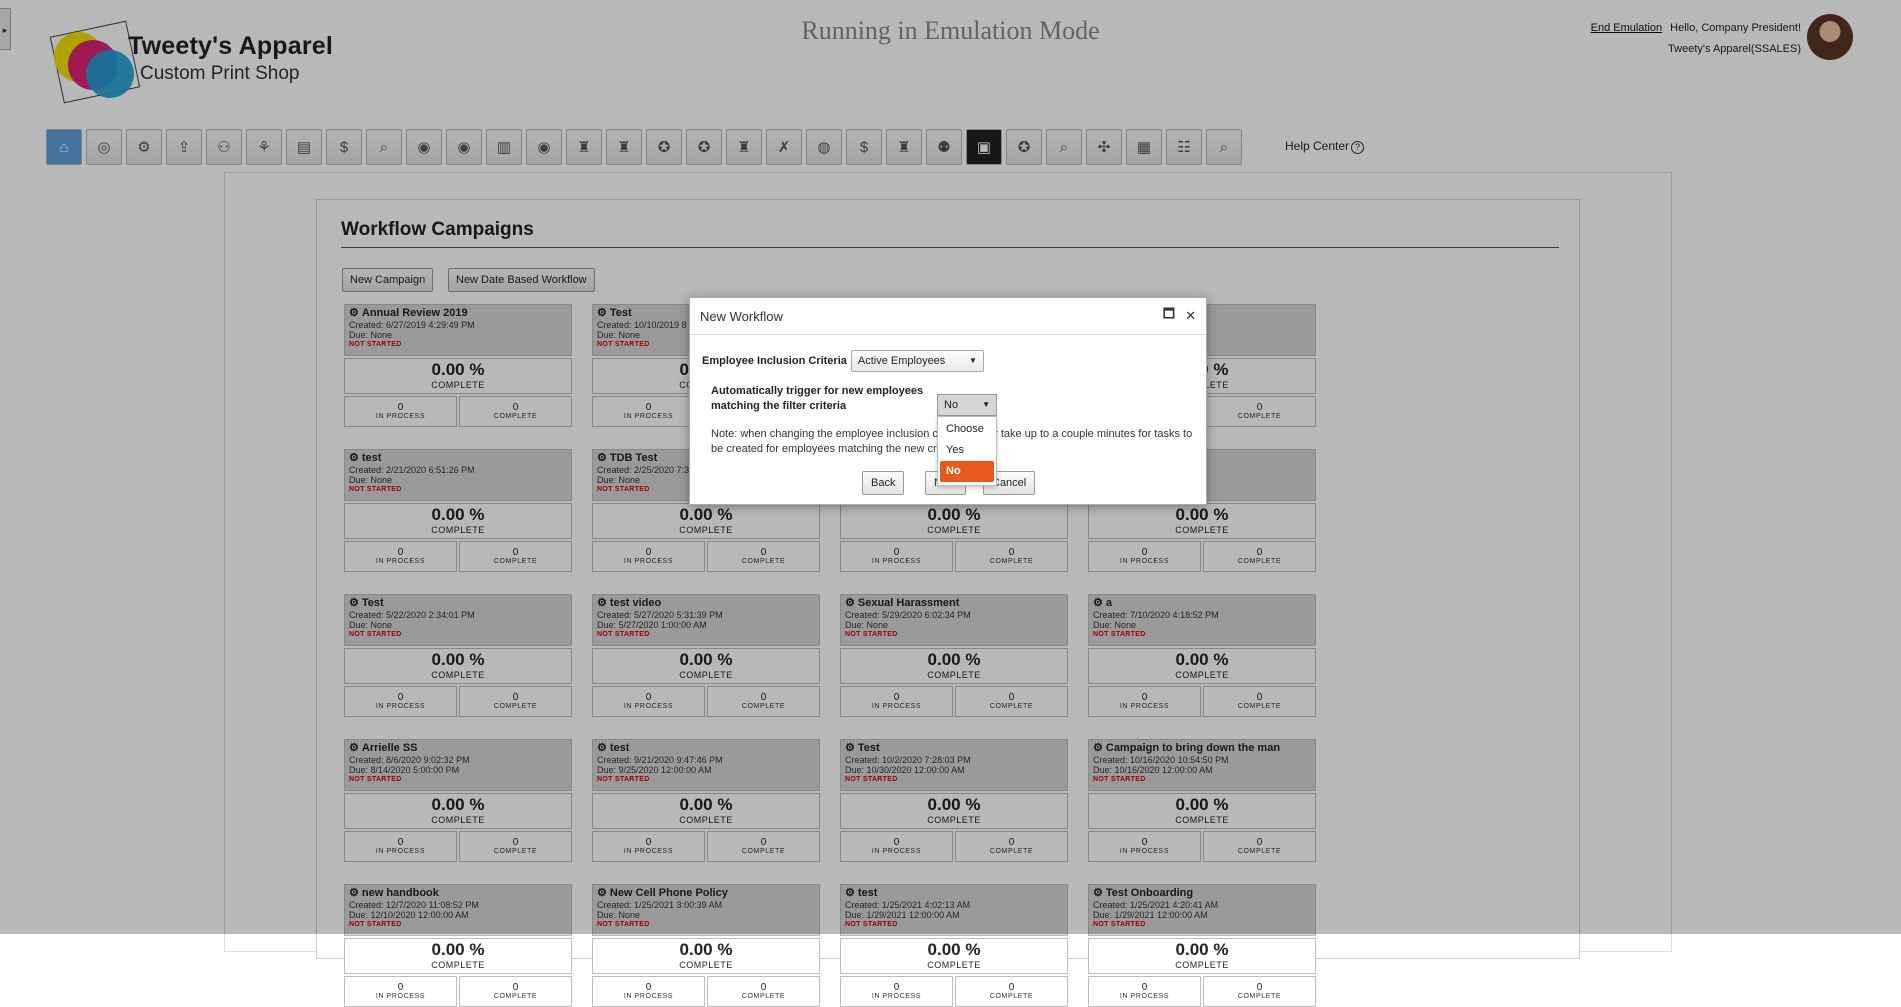  Describe the element at coordinates (967, 471) in the screenshot. I see `option-no: No` at that location.